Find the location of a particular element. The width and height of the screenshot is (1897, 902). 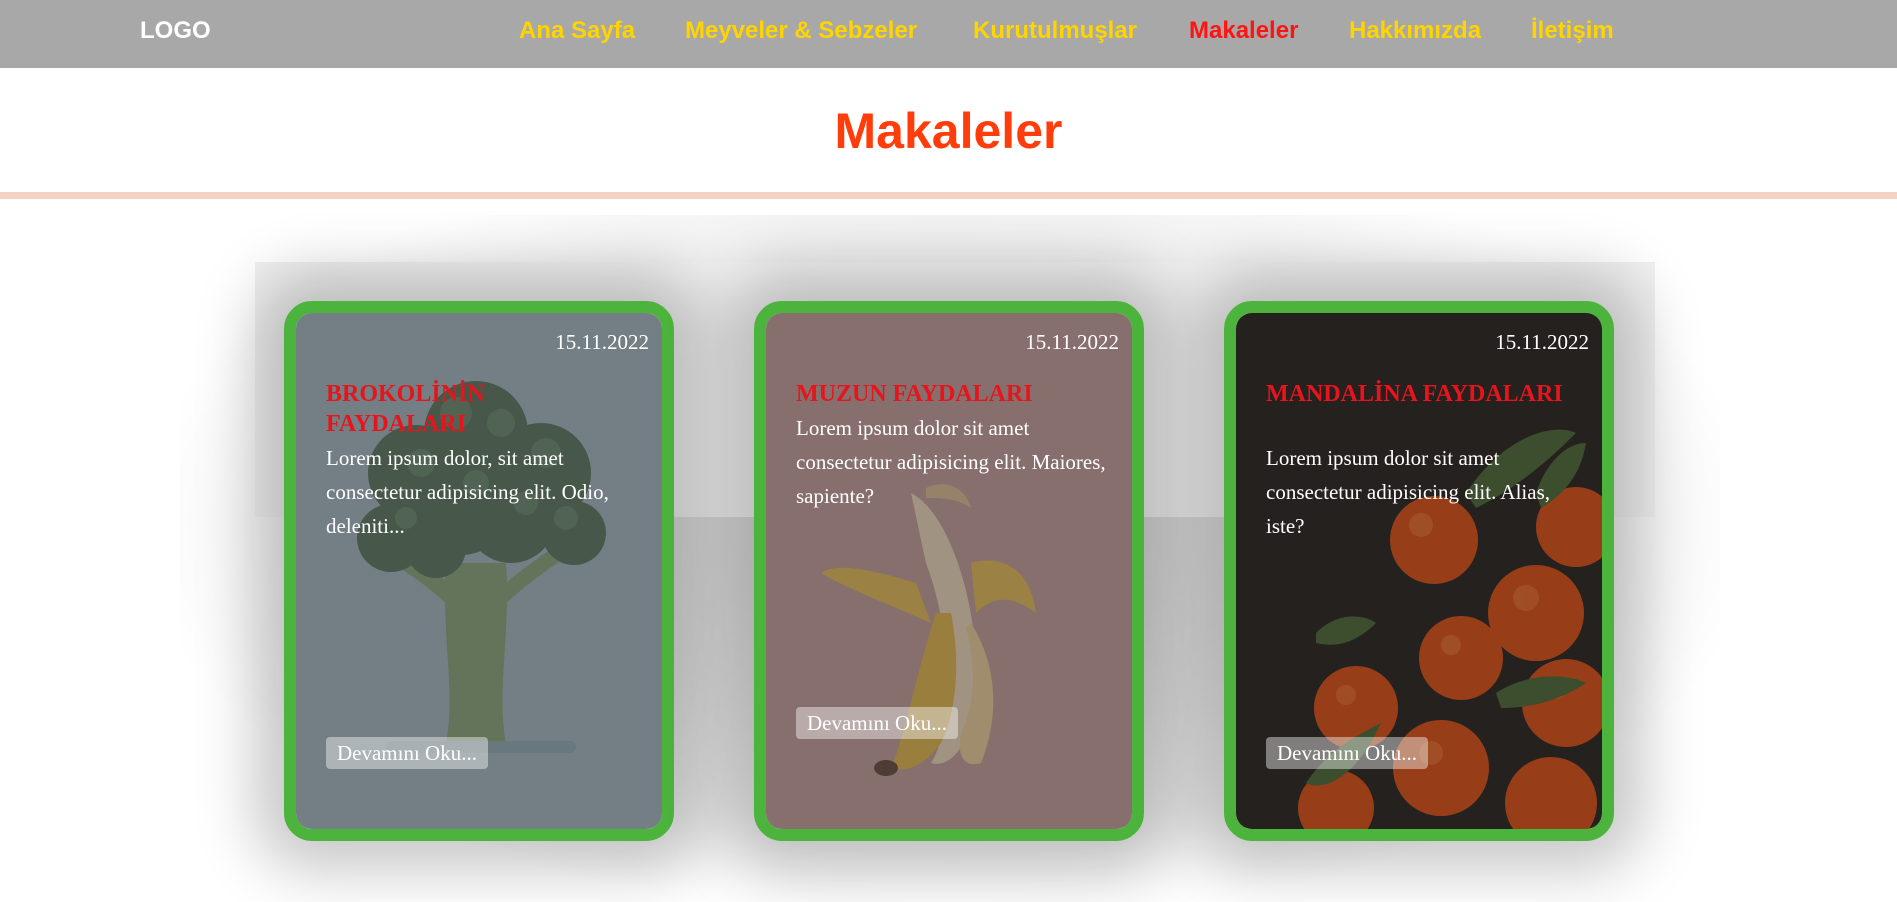

nav-link-hakkimizda: Hakkımızda is located at coordinates (1415, 31).